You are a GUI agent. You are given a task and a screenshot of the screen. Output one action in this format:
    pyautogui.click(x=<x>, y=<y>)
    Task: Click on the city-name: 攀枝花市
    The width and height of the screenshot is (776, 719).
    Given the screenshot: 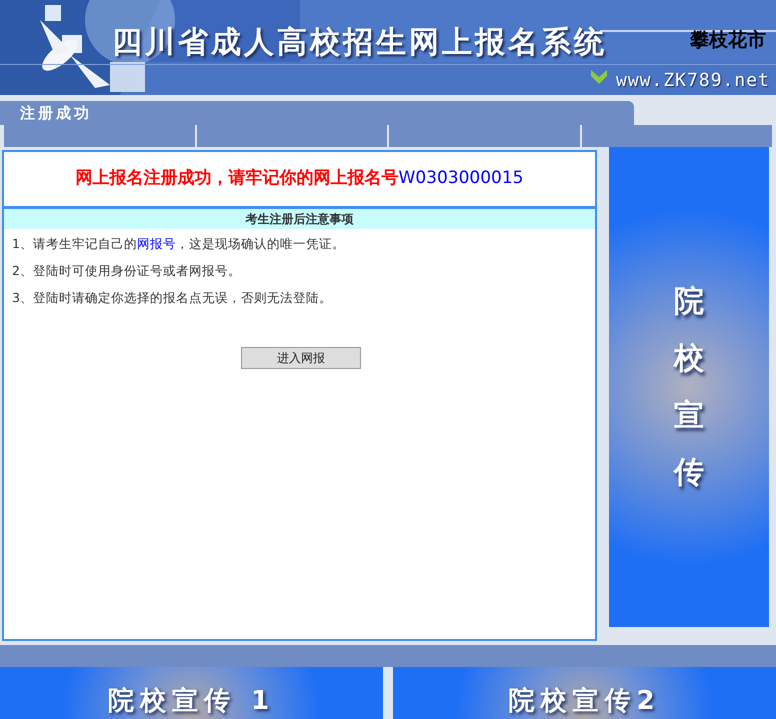 What is the action you would take?
    pyautogui.click(x=728, y=40)
    